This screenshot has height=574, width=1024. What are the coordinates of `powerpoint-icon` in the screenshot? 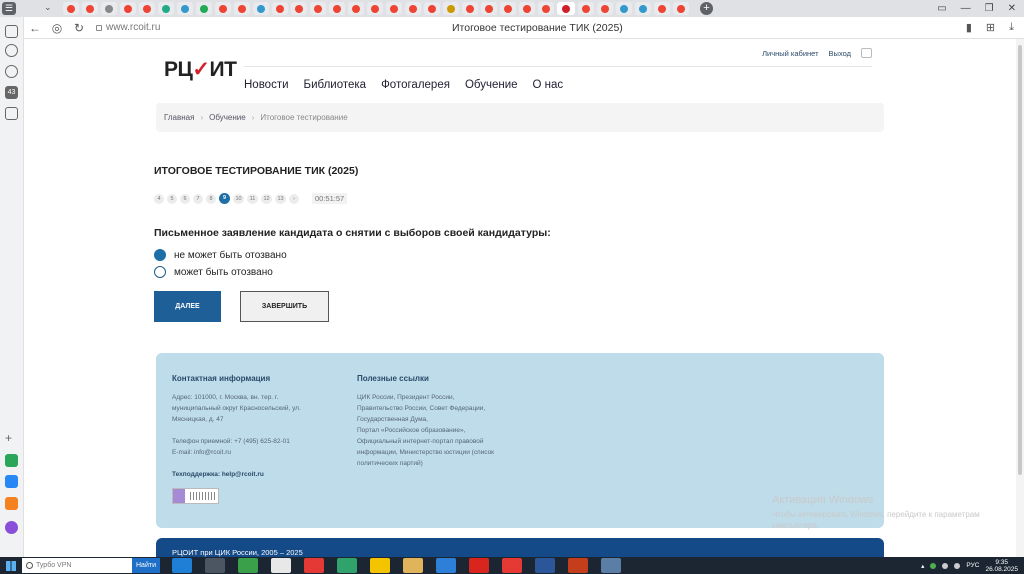 It's located at (578, 565).